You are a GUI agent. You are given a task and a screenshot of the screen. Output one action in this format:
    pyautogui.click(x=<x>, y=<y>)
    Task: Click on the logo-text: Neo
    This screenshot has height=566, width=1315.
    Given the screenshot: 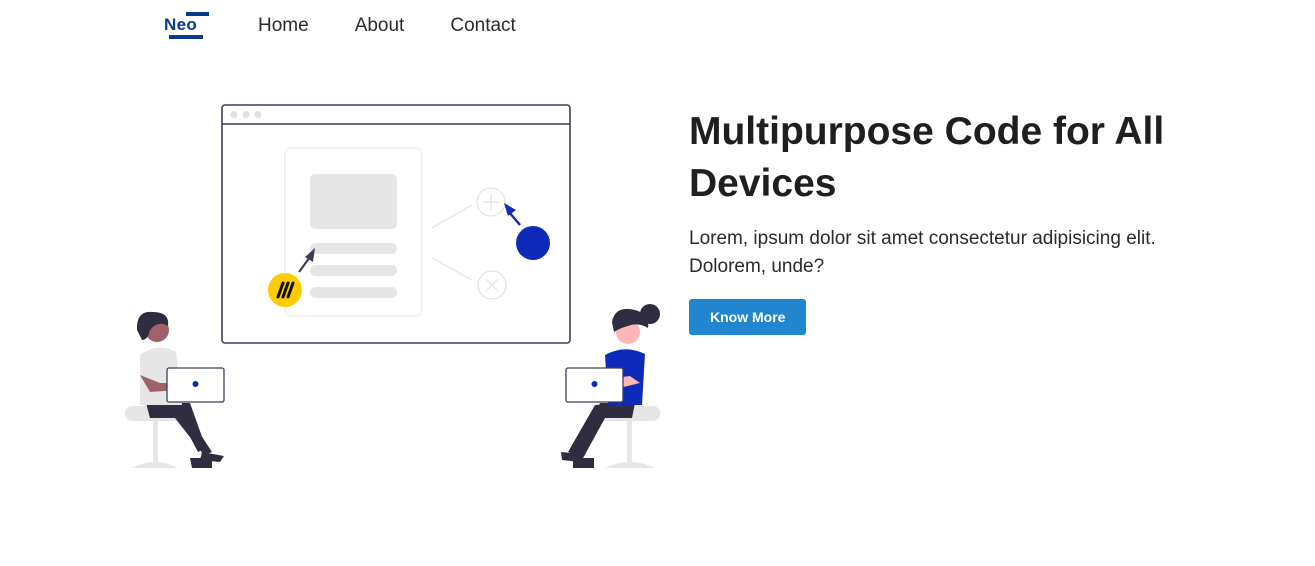 What is the action you would take?
    pyautogui.click(x=181, y=24)
    